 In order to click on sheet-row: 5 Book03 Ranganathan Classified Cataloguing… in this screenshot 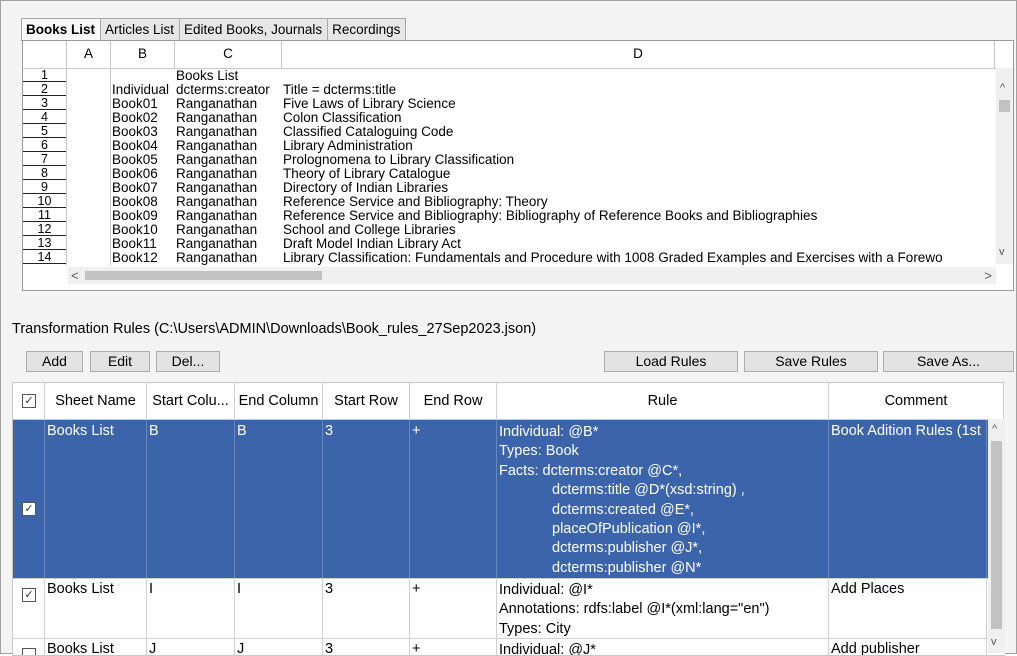, I will do `click(518, 132)`.